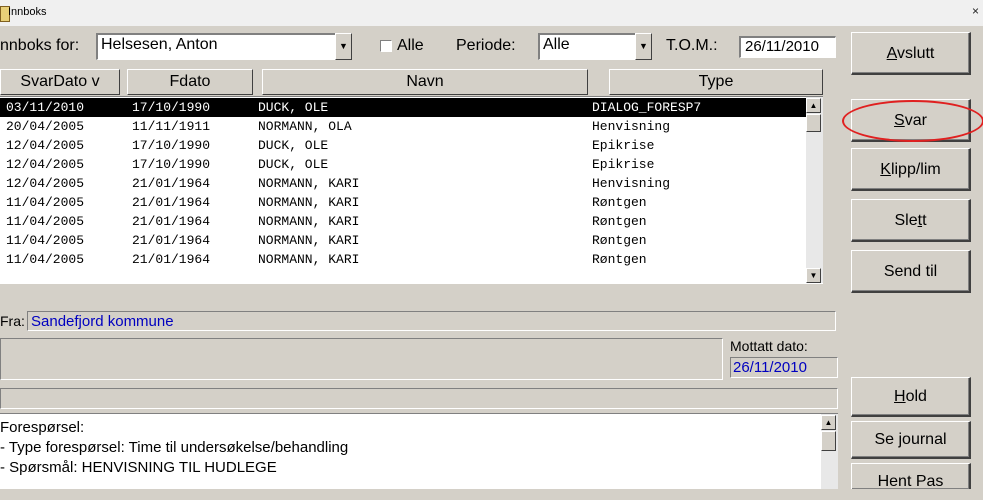 Image resolution: width=983 pixels, height=500 pixels. I want to click on slett-button: Slett, so click(911, 220).